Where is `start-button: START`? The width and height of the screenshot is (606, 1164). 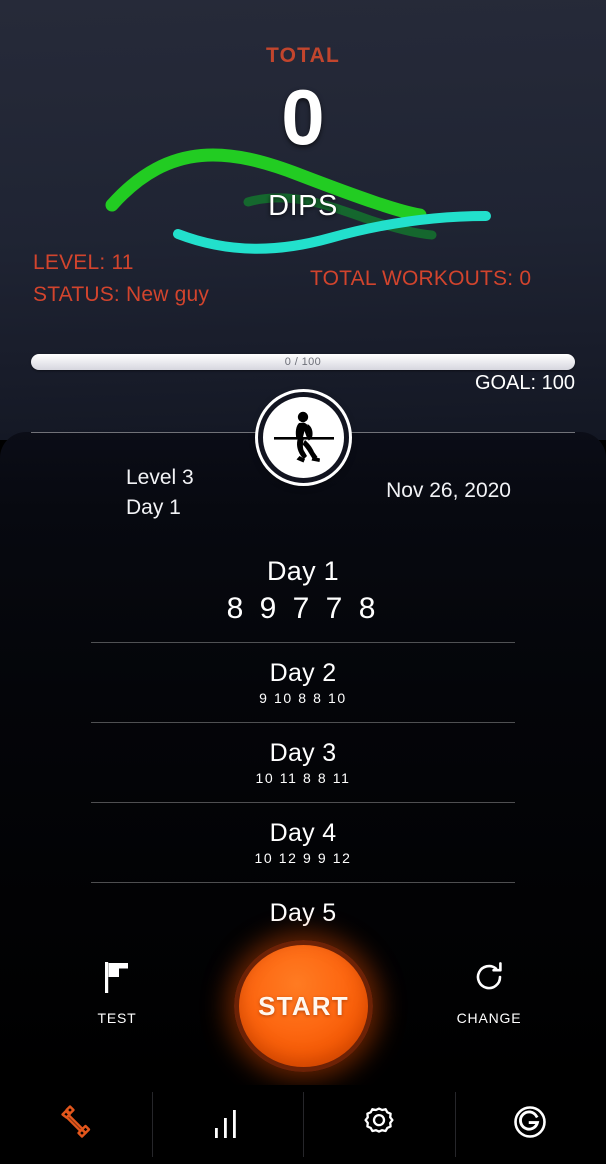 start-button: START is located at coordinates (303, 1006).